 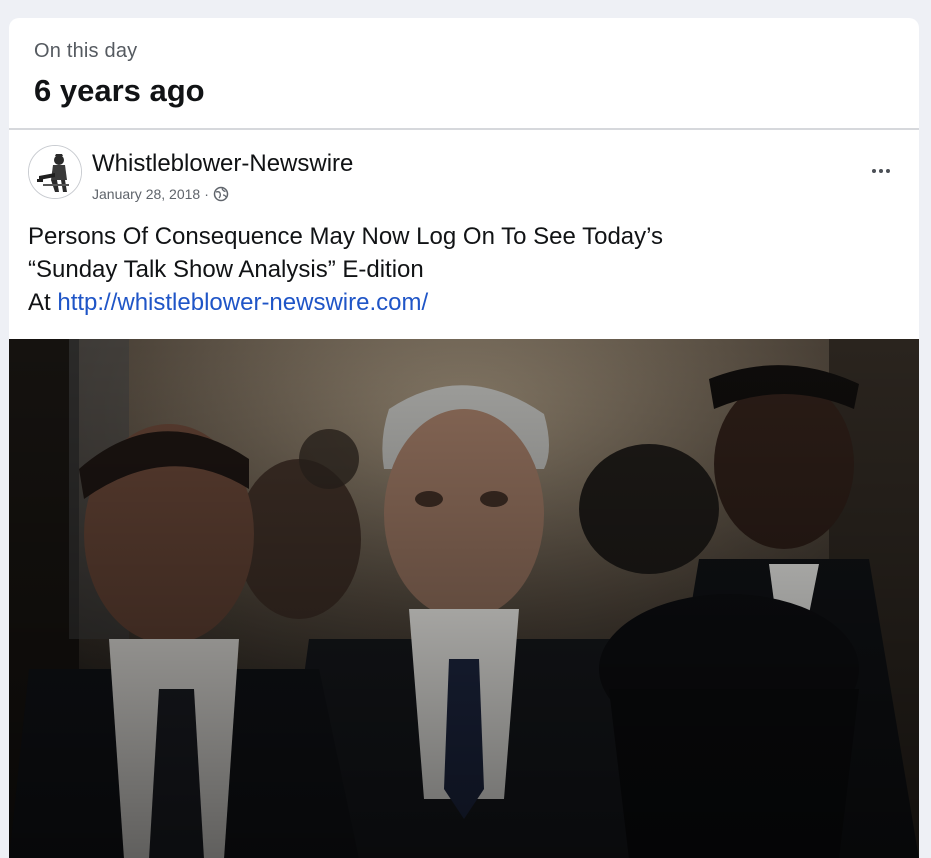 What do you see at coordinates (222, 164) in the screenshot?
I see `post-author-link: Whistleblower-Newswire` at bounding box center [222, 164].